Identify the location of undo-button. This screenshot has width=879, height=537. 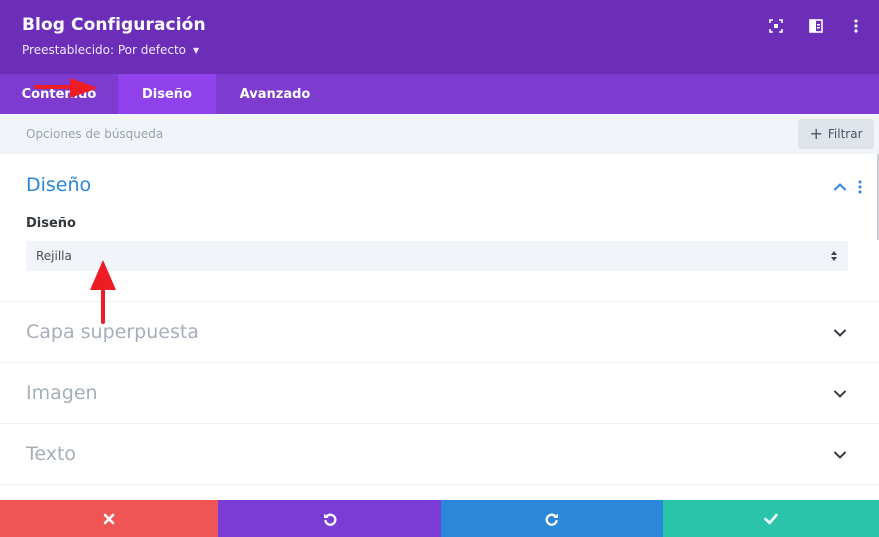
(329, 518).